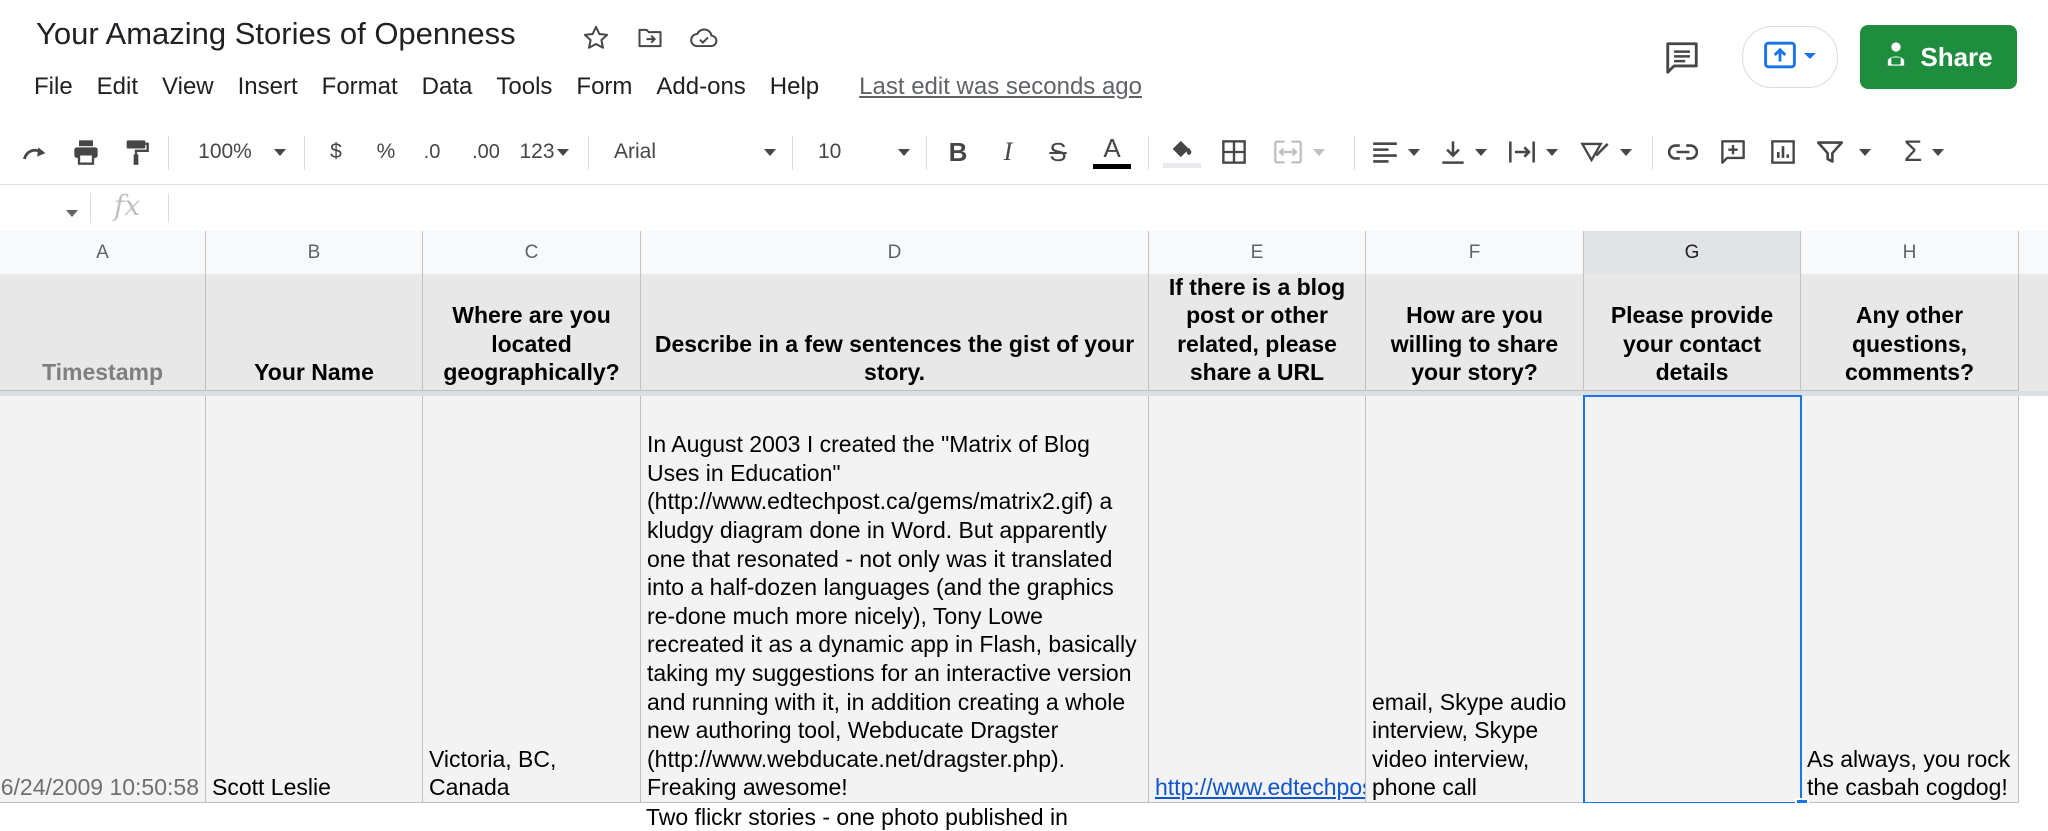 The width and height of the screenshot is (2048, 831). I want to click on menu-format: Format, so click(360, 87).